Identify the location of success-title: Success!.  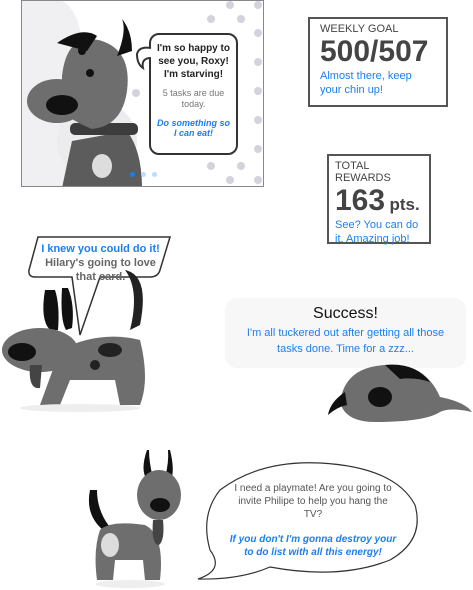
(345, 313).